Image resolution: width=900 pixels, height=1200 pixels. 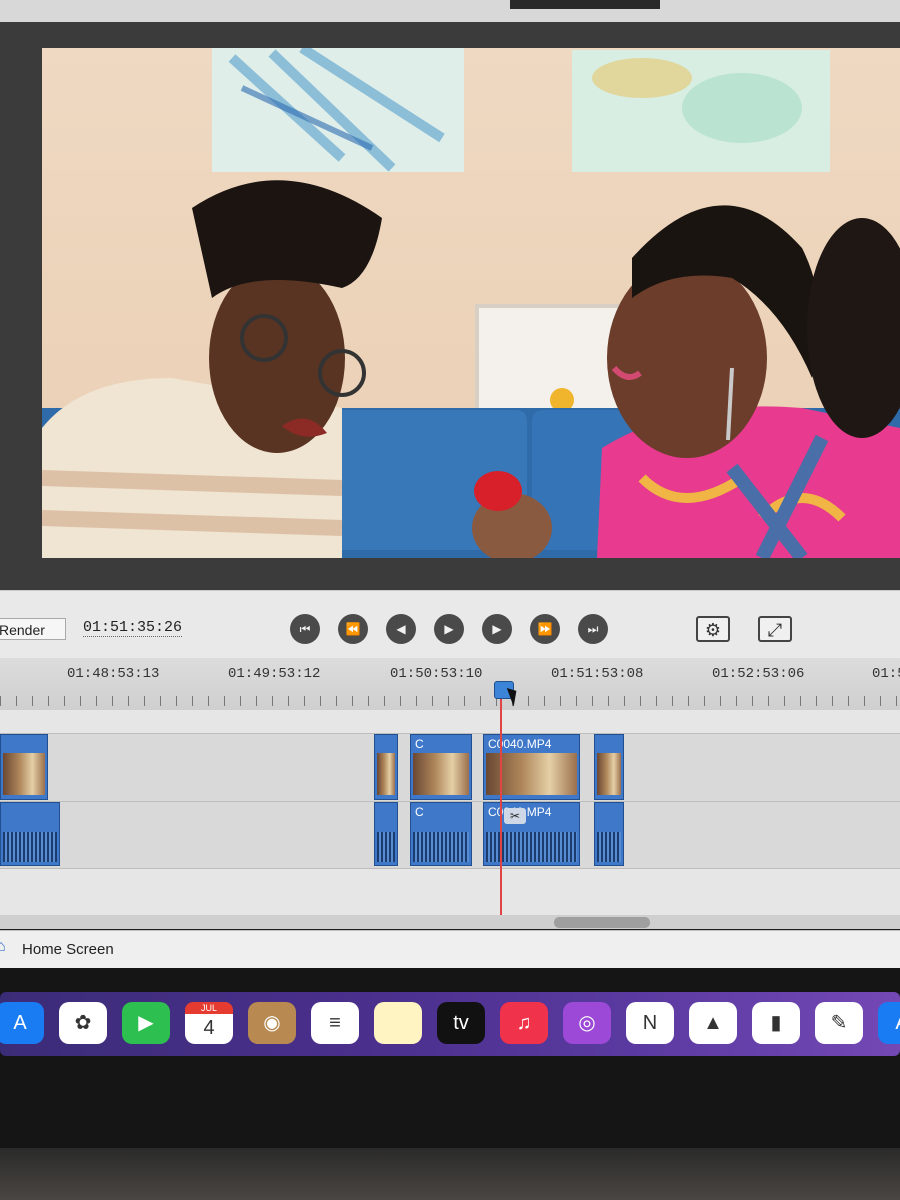 I want to click on step-back-button: ◀, so click(x=401, y=629).